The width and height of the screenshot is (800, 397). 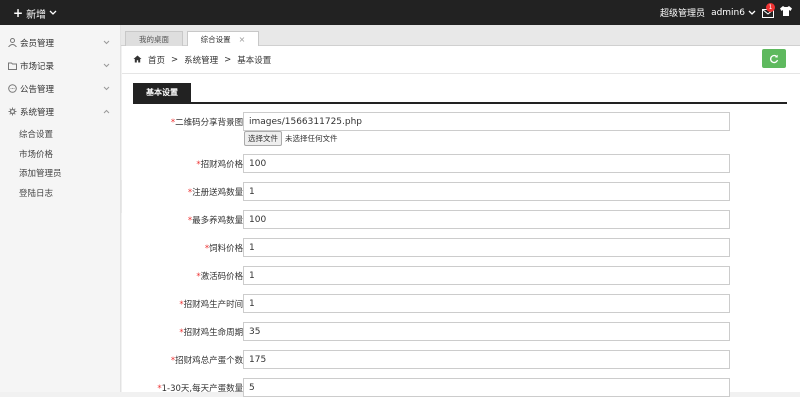 What do you see at coordinates (60, 208) in the screenshot?
I see `sidebar: 会员管理 市场记录 公告管理 系统管理 综合设置 市场价格 添加管理员 登陆日志` at bounding box center [60, 208].